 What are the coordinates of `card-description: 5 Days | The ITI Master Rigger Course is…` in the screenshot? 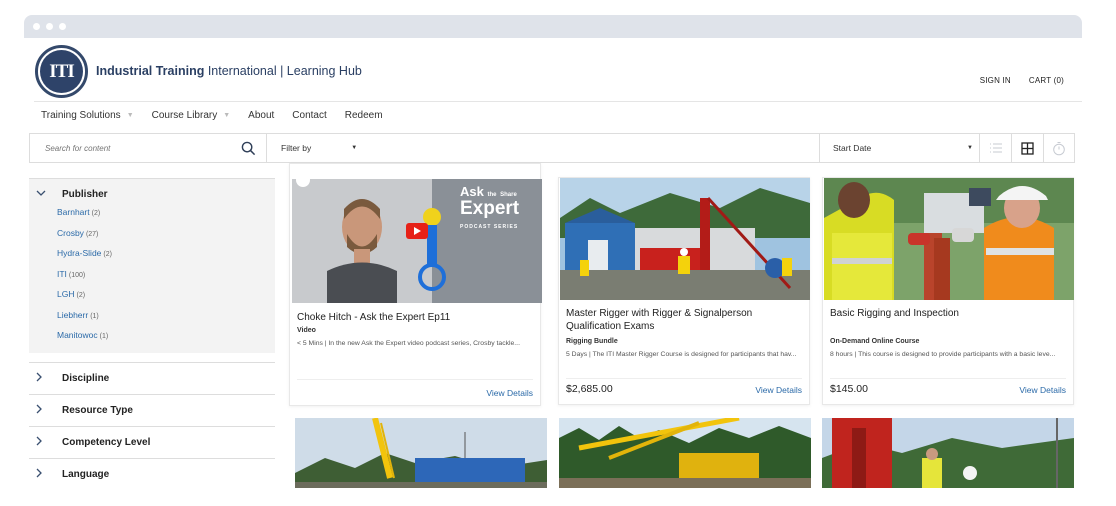 It's located at (681, 354).